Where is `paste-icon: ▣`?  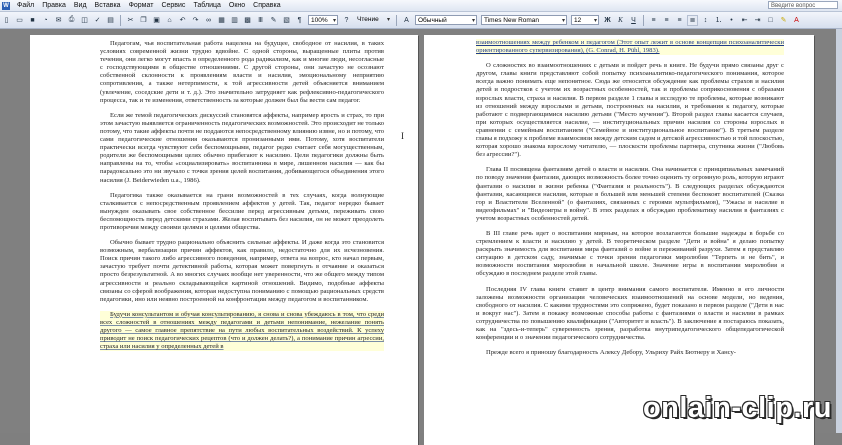
paste-icon: ▣ is located at coordinates (156, 20).